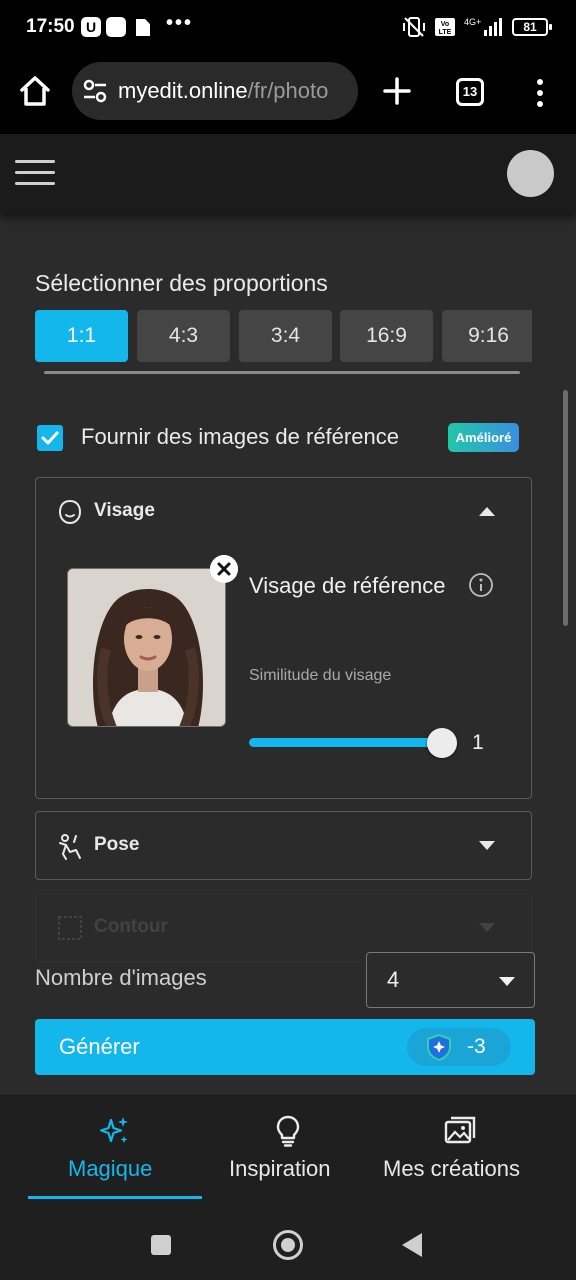 The width and height of the screenshot is (576, 1280). What do you see at coordinates (35, 91) in the screenshot?
I see `home-icon` at bounding box center [35, 91].